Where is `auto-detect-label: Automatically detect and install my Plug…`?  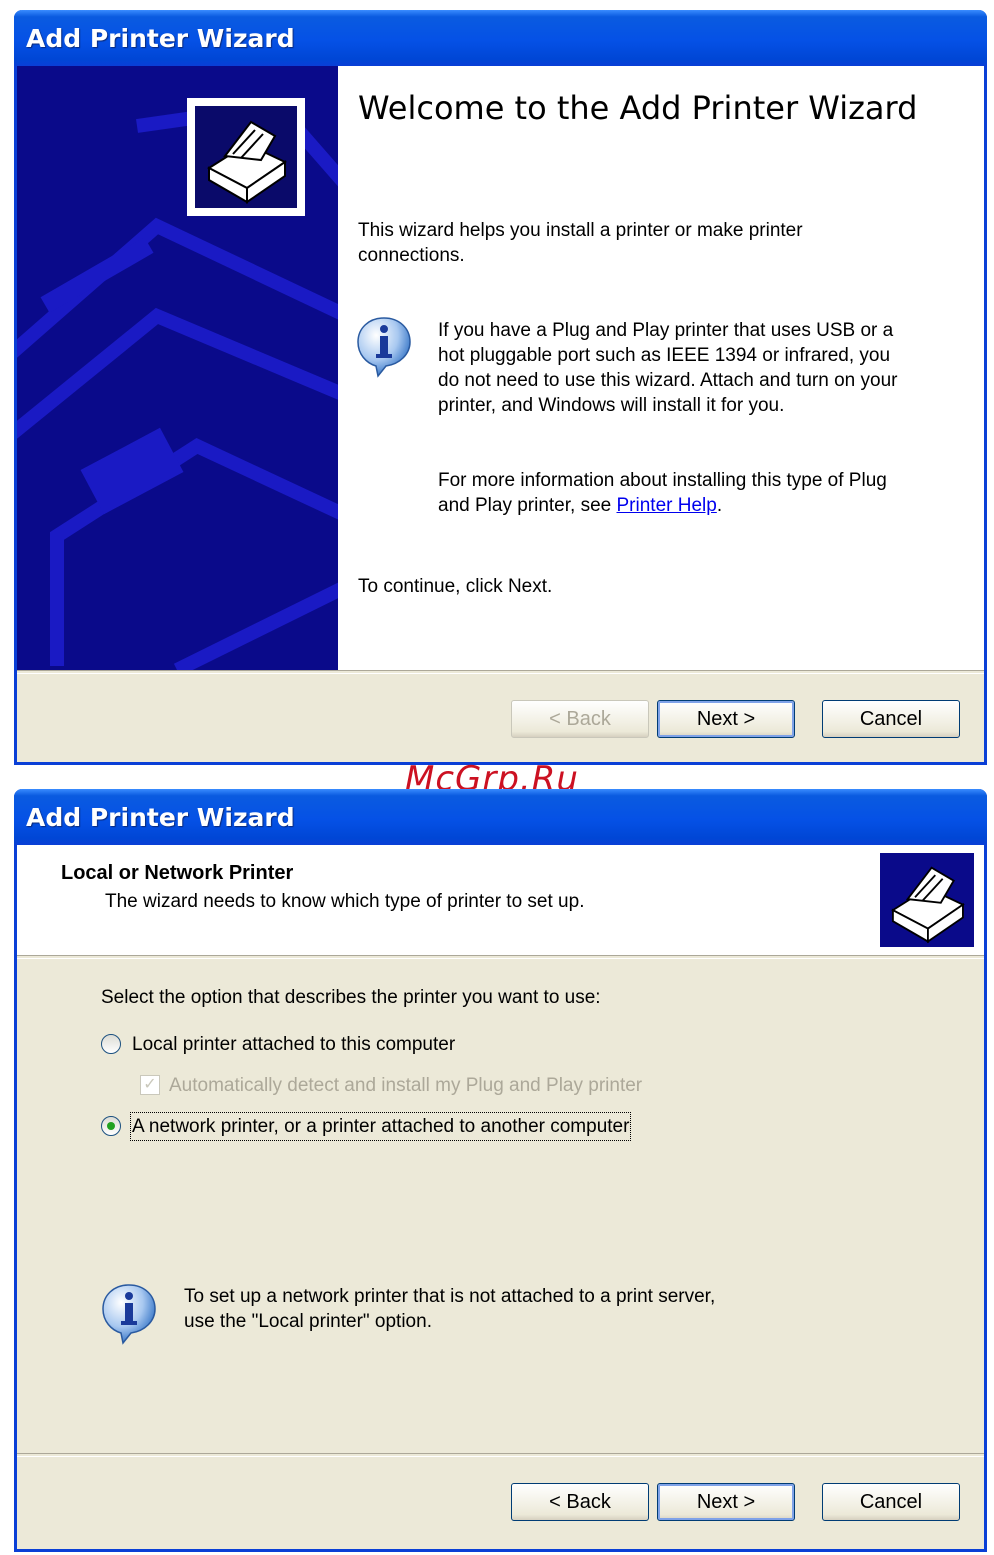 auto-detect-label: Automatically detect and install my Plug… is located at coordinates (405, 1085).